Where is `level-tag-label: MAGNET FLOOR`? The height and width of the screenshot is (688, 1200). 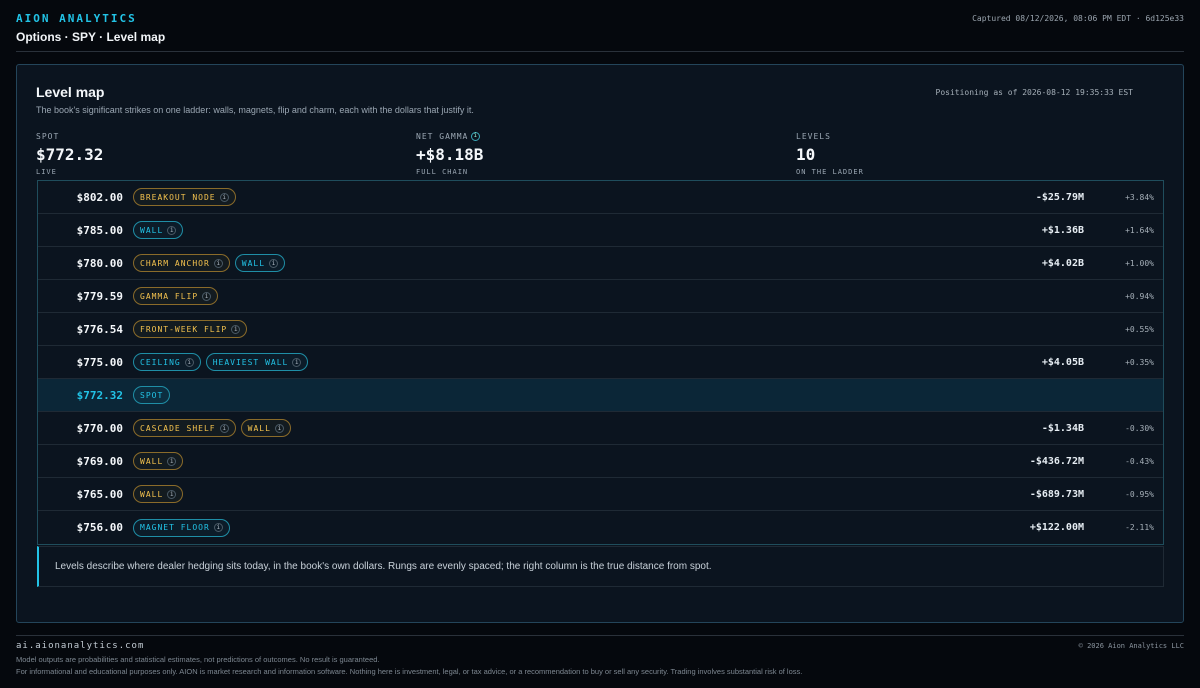
level-tag-label: MAGNET FLOOR is located at coordinates (175, 527).